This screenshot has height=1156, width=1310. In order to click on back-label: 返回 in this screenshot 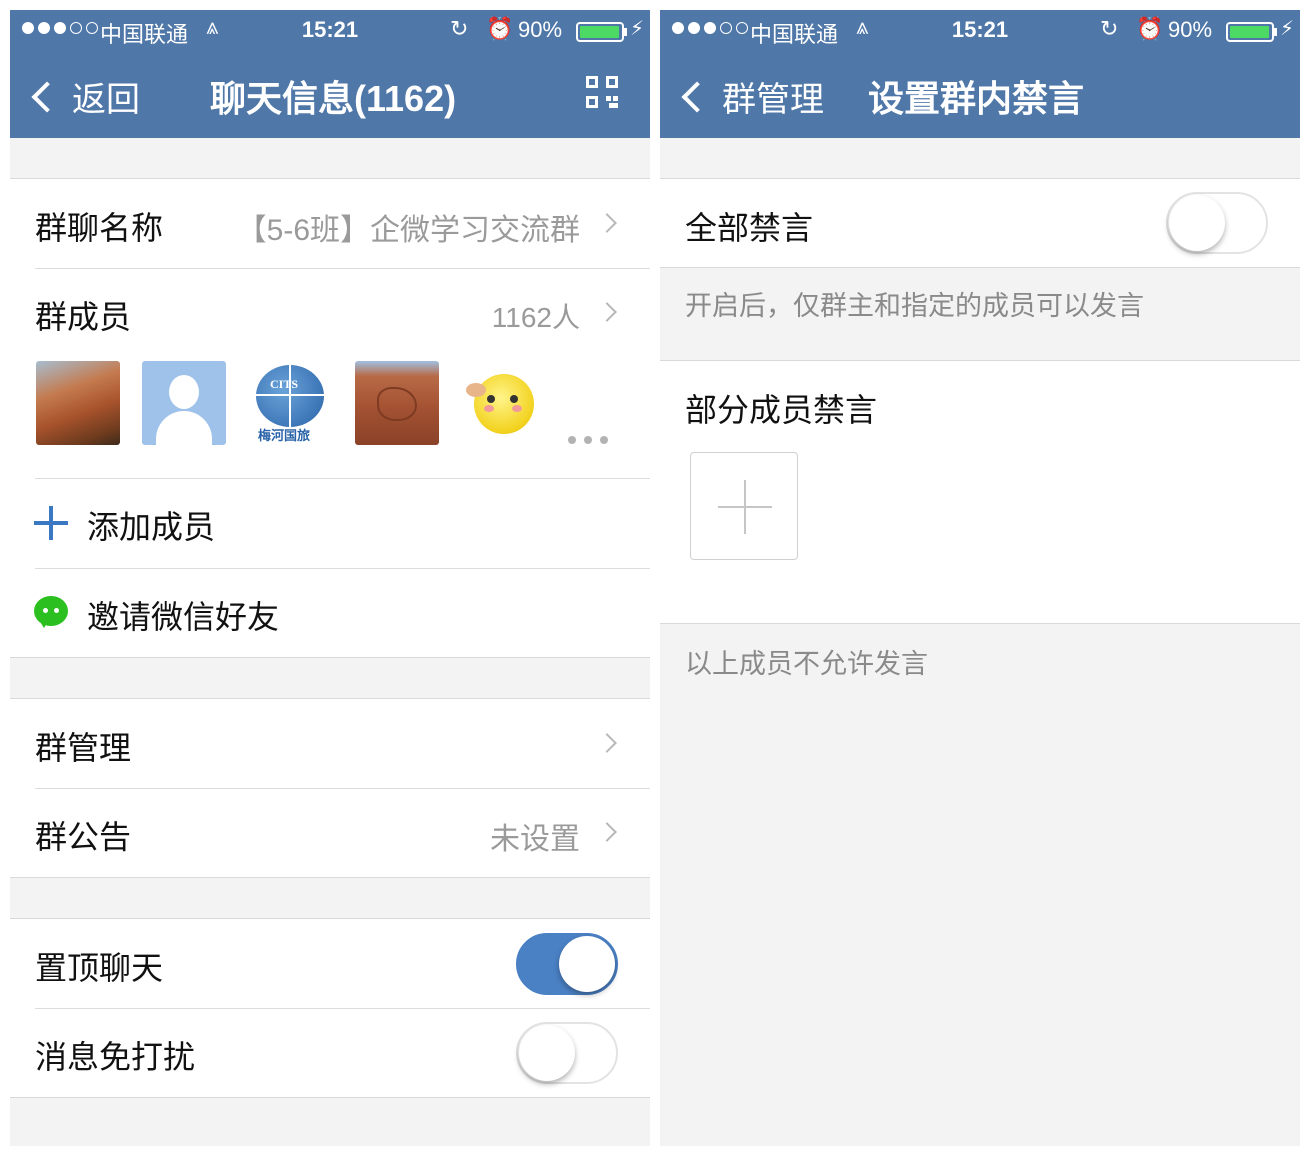, I will do `click(106, 100)`.